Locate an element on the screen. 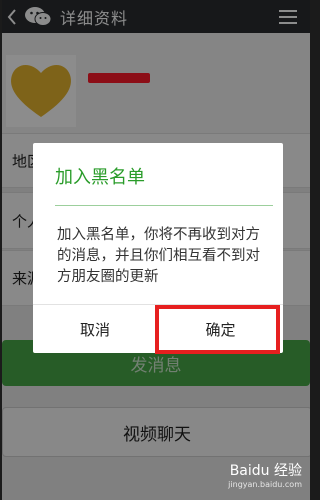  confirm-highlight-box is located at coordinates (217, 329).